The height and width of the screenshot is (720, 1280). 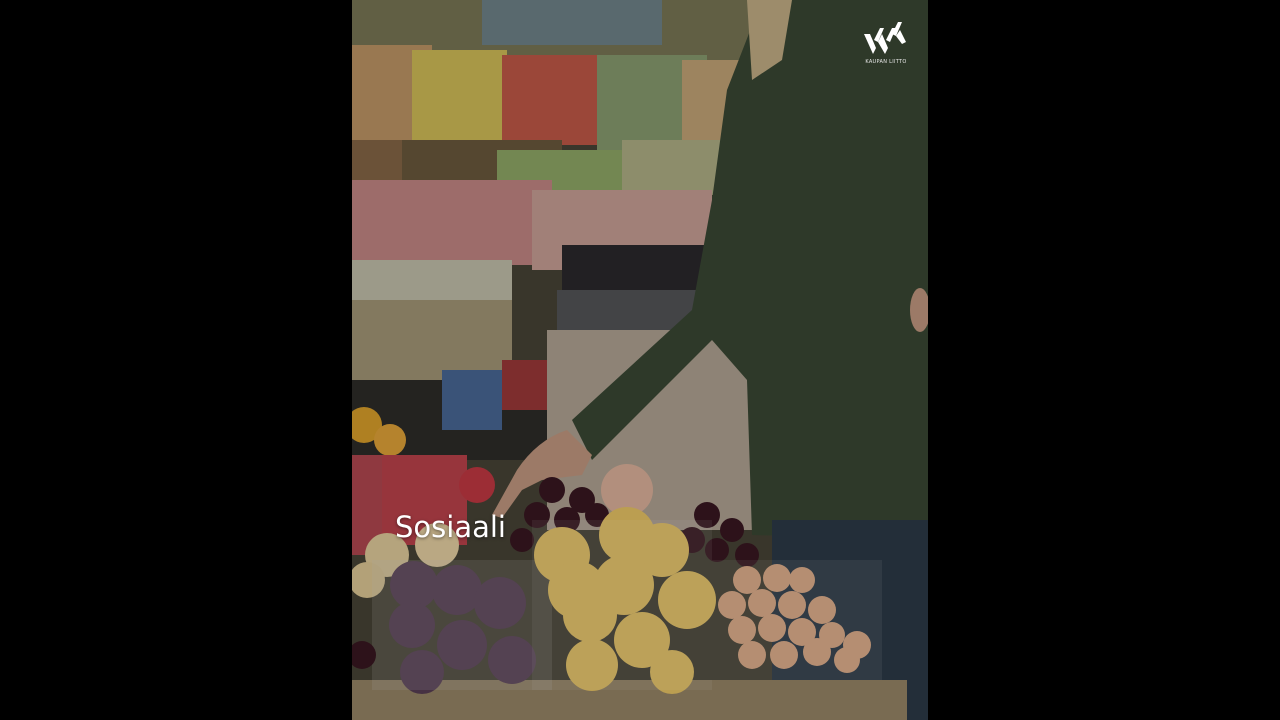 I want to click on kaupan-liitto-logo-icon, so click(x=885, y=38).